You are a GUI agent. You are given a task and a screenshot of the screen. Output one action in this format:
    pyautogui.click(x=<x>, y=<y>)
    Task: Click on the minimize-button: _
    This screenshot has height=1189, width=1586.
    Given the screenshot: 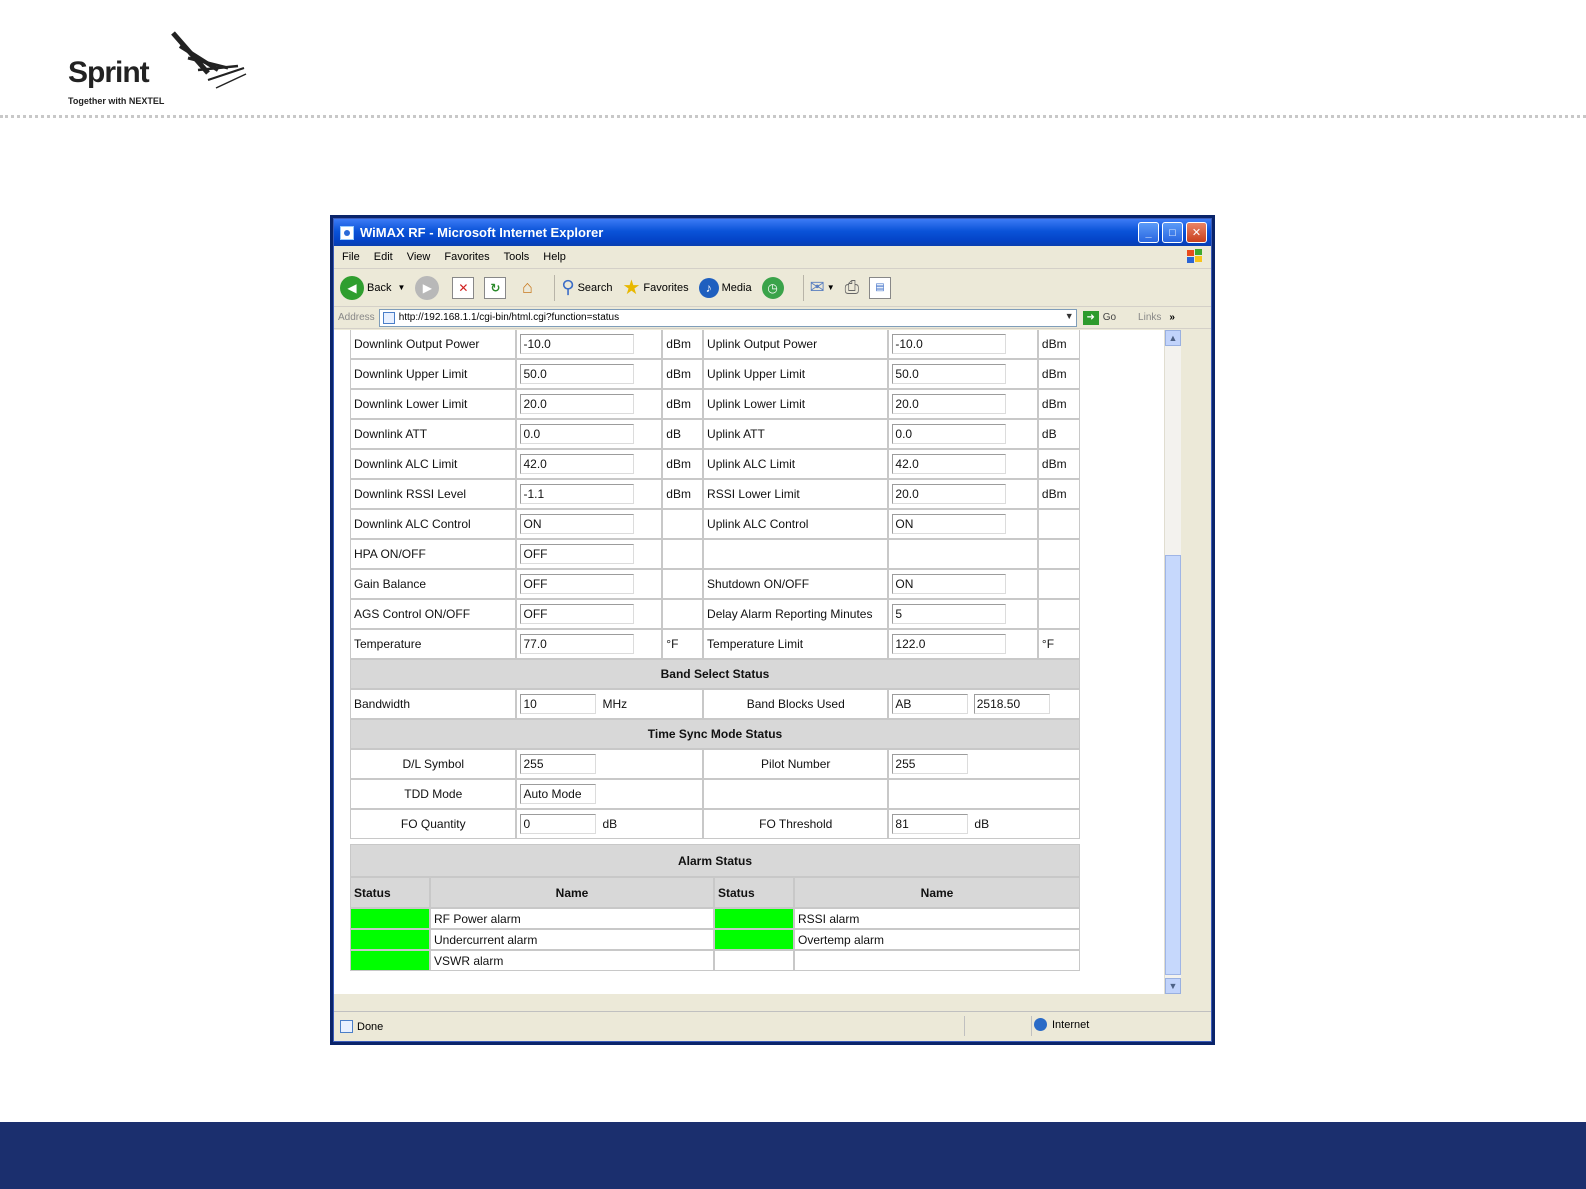 What is the action you would take?
    pyautogui.click(x=1148, y=232)
    